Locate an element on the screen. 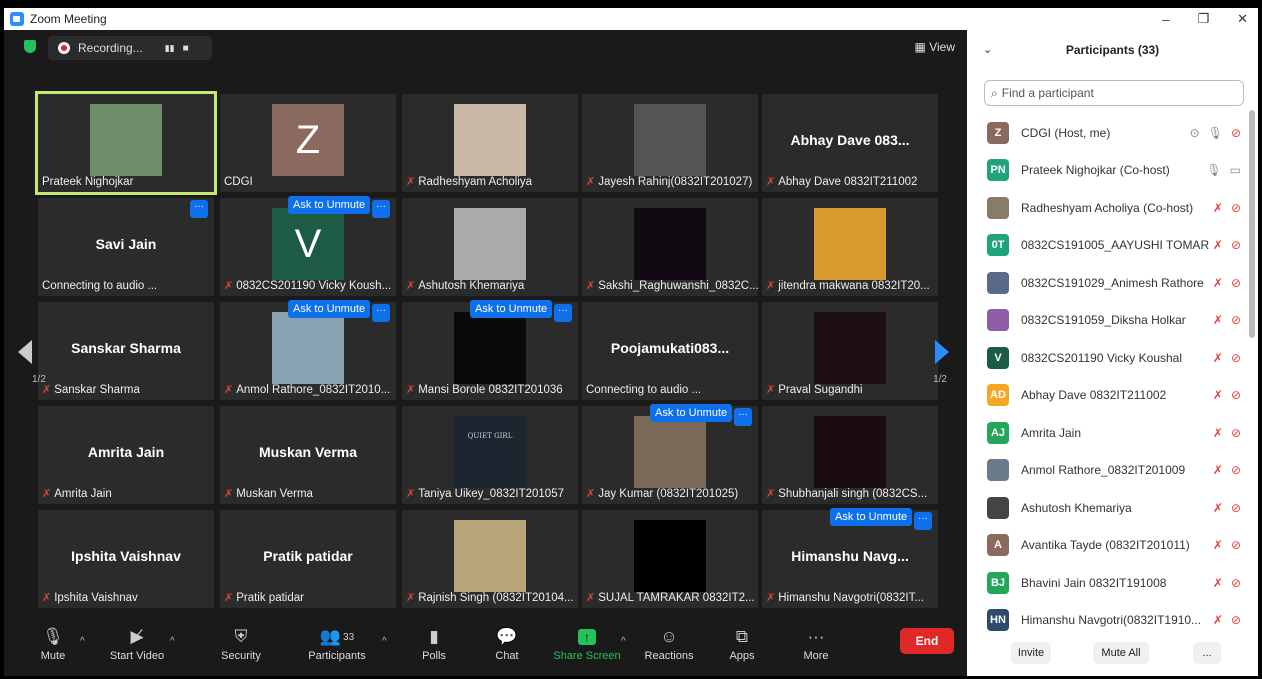  video-off-icon: ⊘ is located at coordinates (1235, 470).